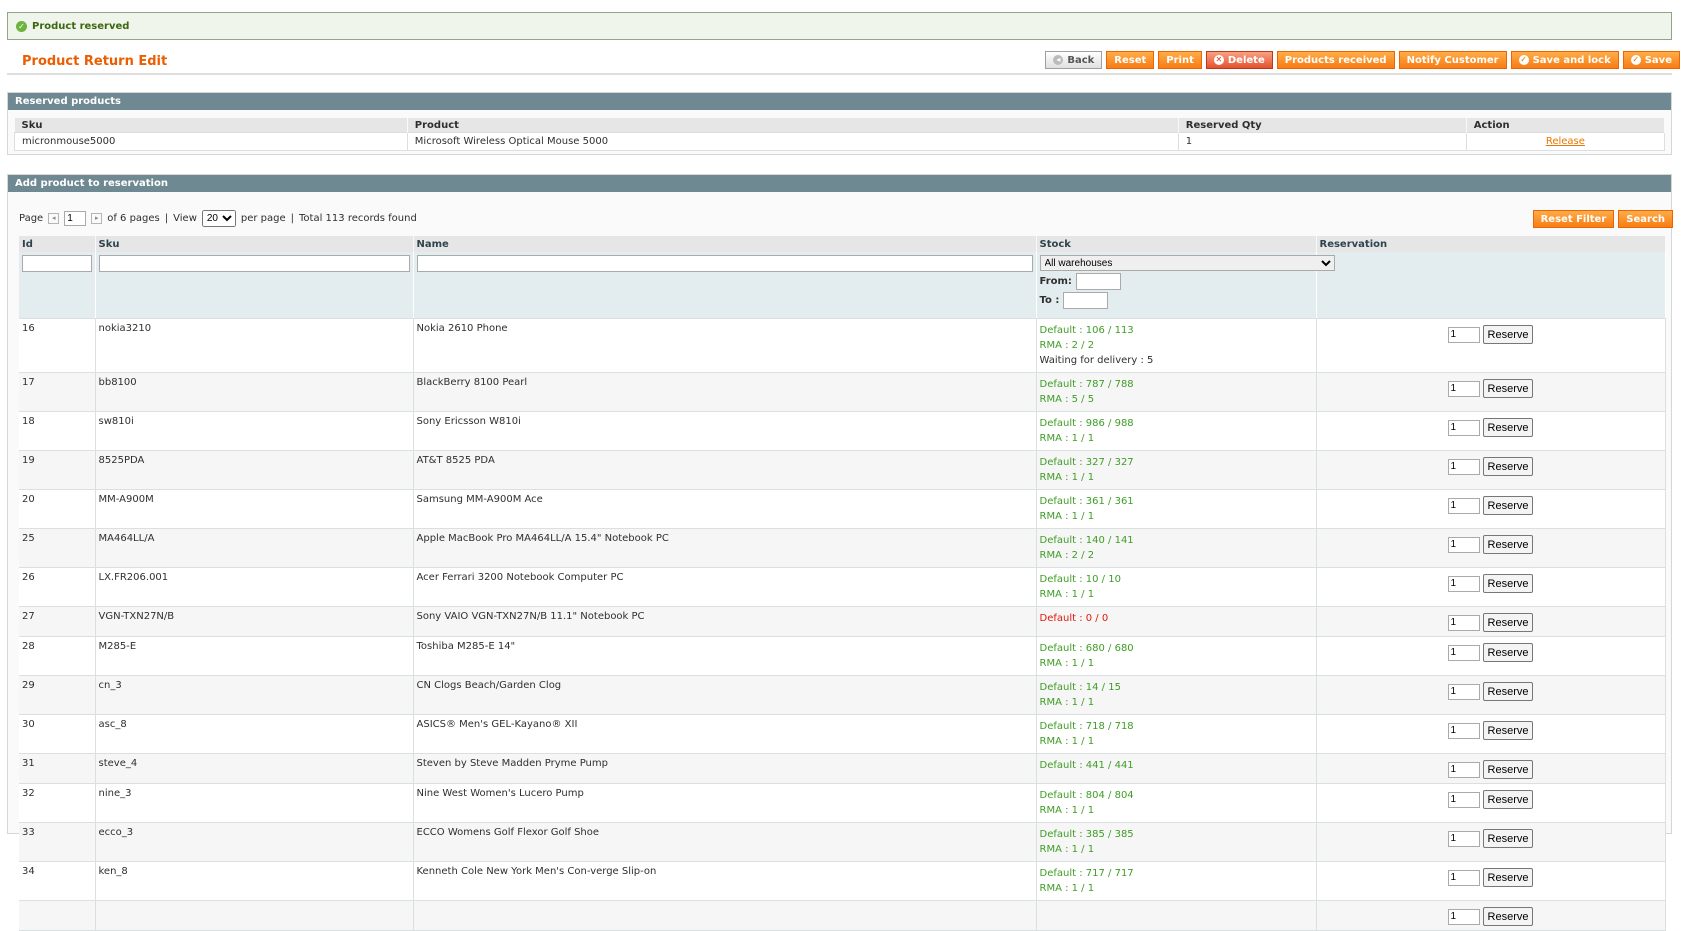 Image resolution: width=1687 pixels, height=931 pixels. I want to click on cell-sku: bb8100, so click(254, 392).